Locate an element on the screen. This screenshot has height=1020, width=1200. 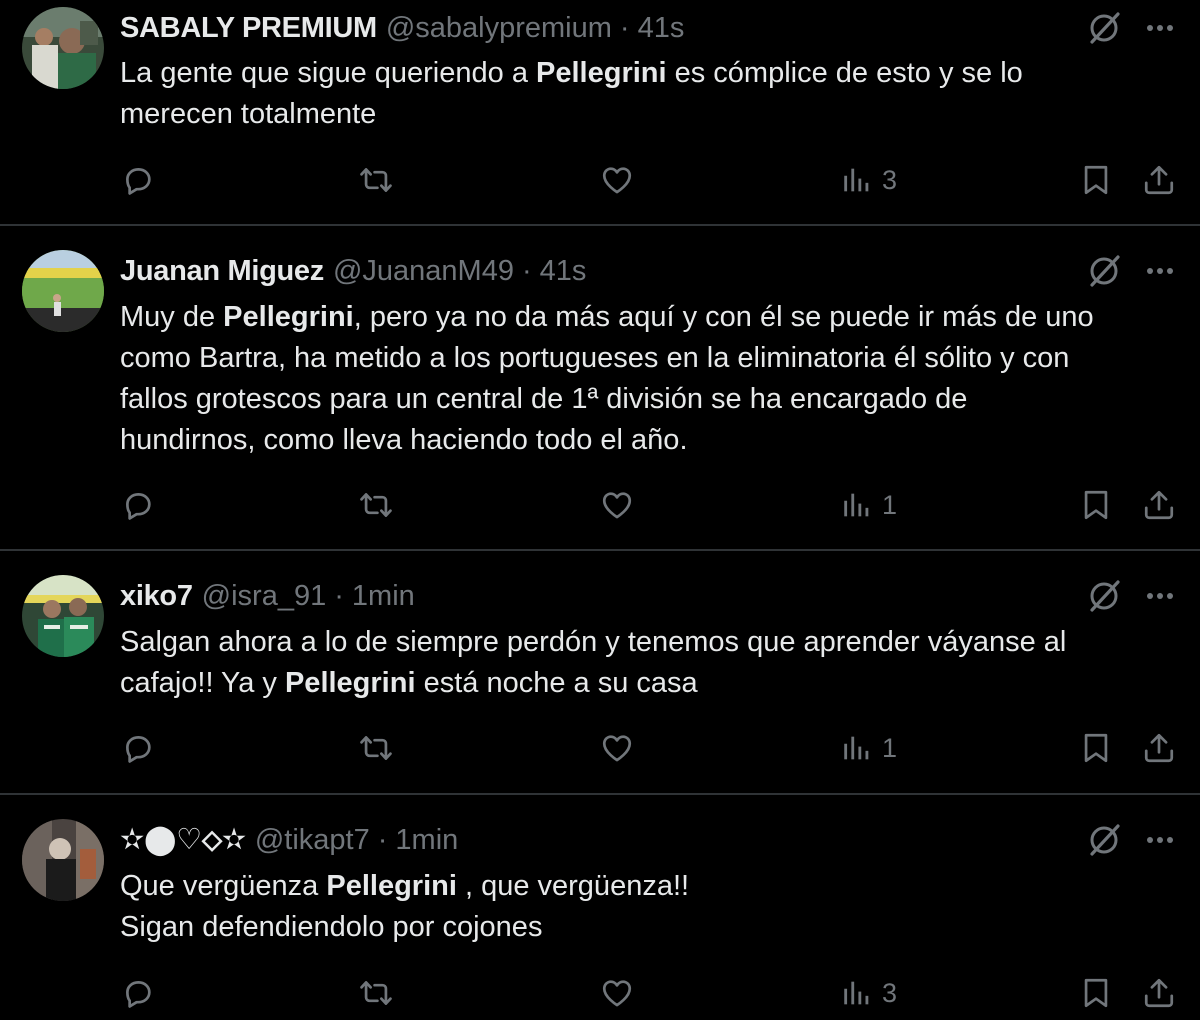
tweet-header: xiko7 @isra_91 · 1min is located at coordinates (267, 596).